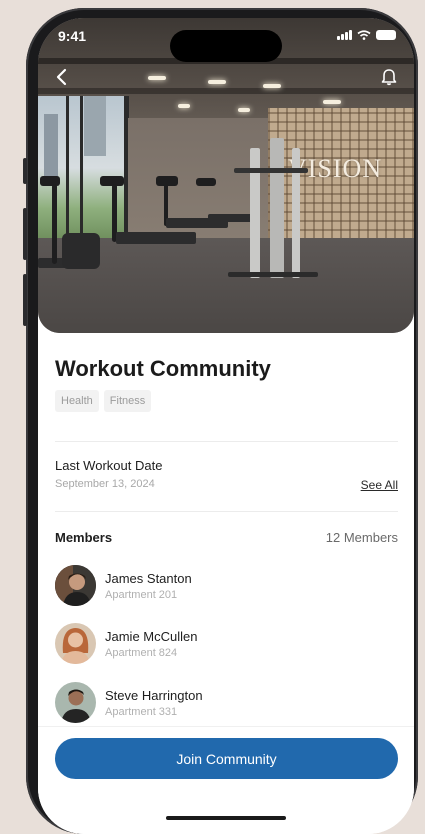 The height and width of the screenshot is (834, 425). I want to click on chevron-left-icon, so click(61, 77).